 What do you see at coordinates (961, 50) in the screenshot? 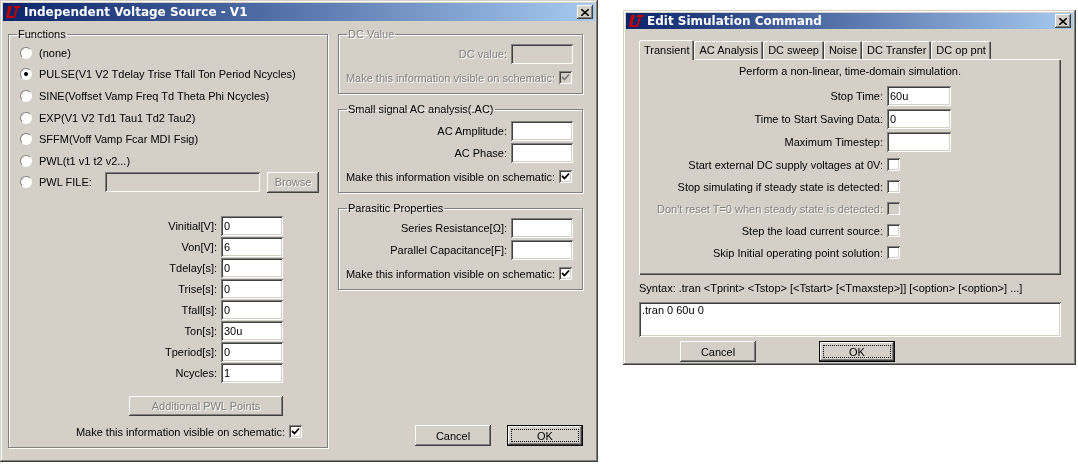
I see `tab: DC op pnt` at bounding box center [961, 50].